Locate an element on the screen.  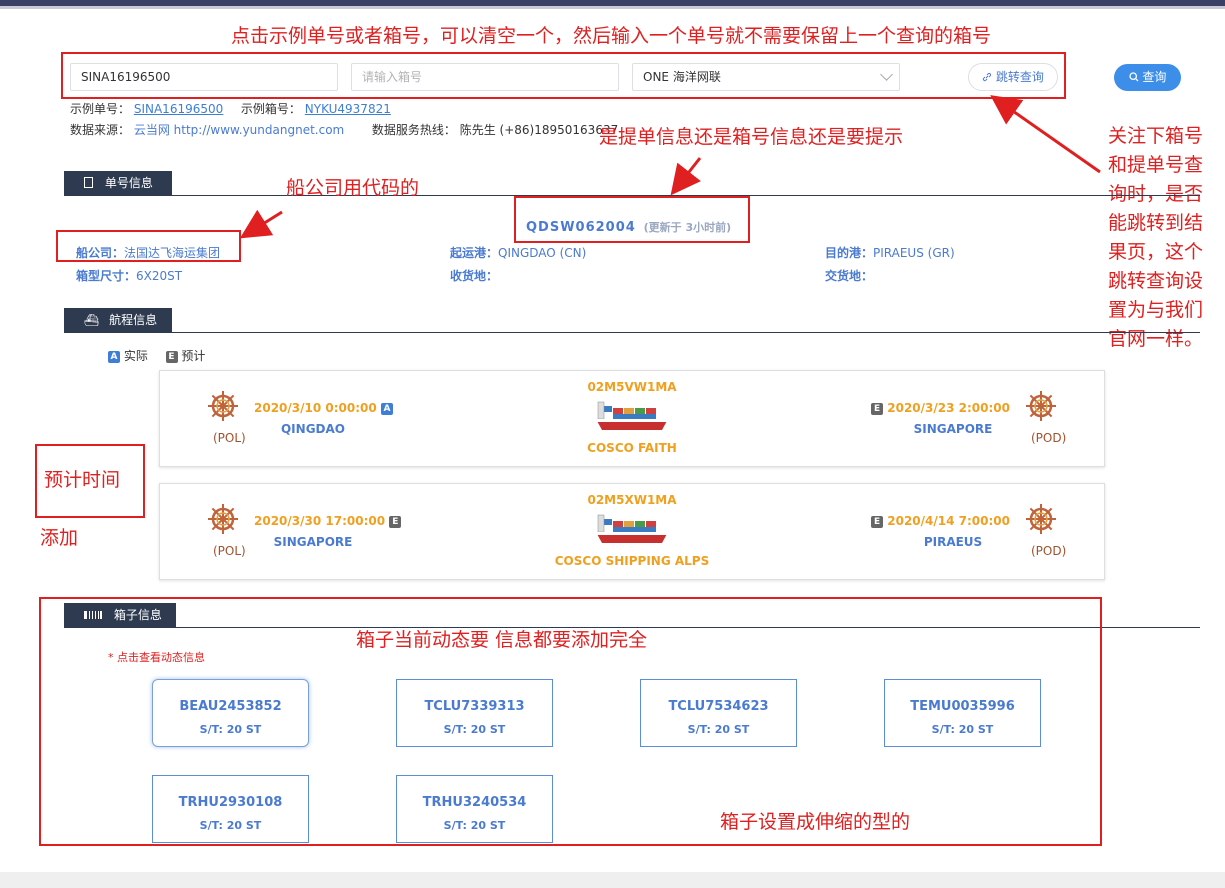
departure-port: SINGAPORE is located at coordinates (313, 542).